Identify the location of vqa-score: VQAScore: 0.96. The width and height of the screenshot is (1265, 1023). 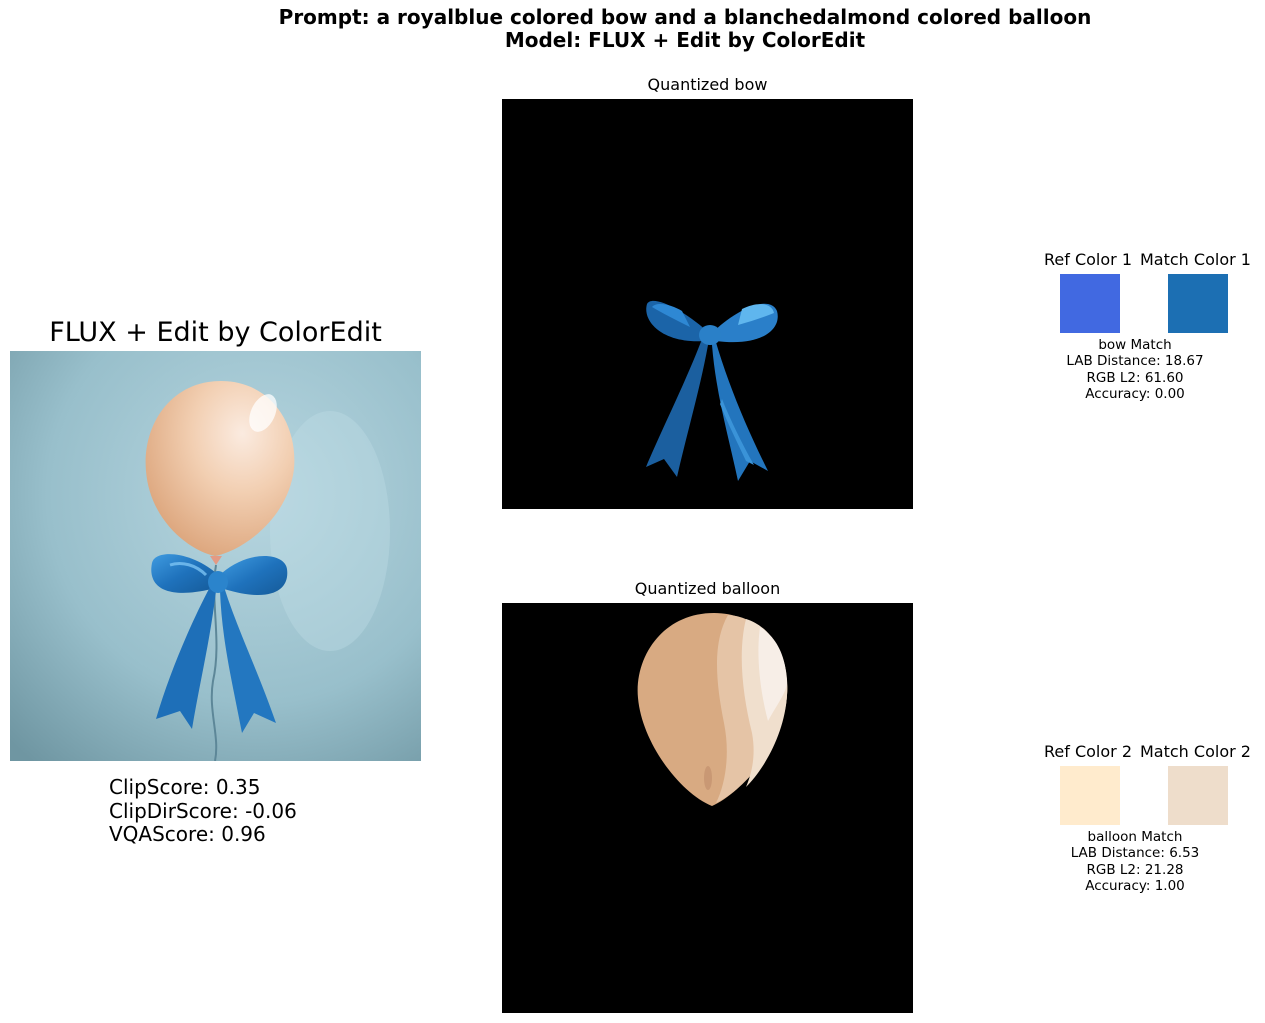
(187, 834).